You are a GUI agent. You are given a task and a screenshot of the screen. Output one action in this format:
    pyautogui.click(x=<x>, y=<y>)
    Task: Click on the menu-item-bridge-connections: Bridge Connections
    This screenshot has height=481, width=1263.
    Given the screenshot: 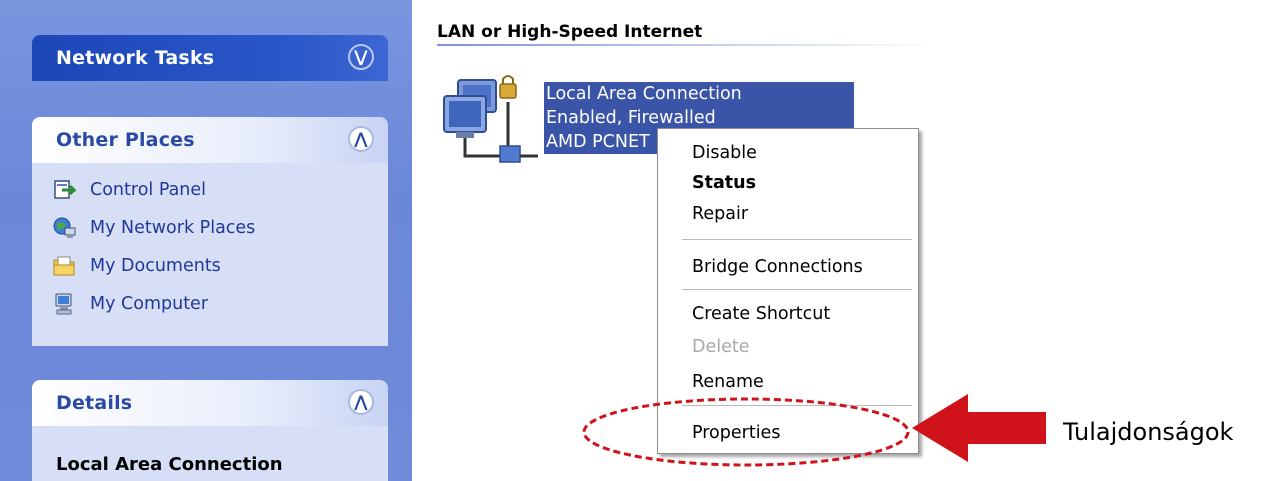 What is the action you would take?
    pyautogui.click(x=777, y=267)
    